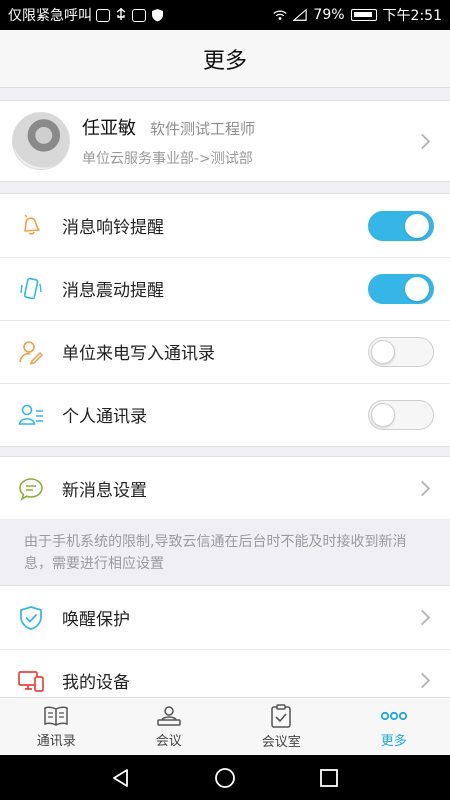 This screenshot has height=800, width=450. I want to click on tab-meeting: 会议, so click(169, 726).